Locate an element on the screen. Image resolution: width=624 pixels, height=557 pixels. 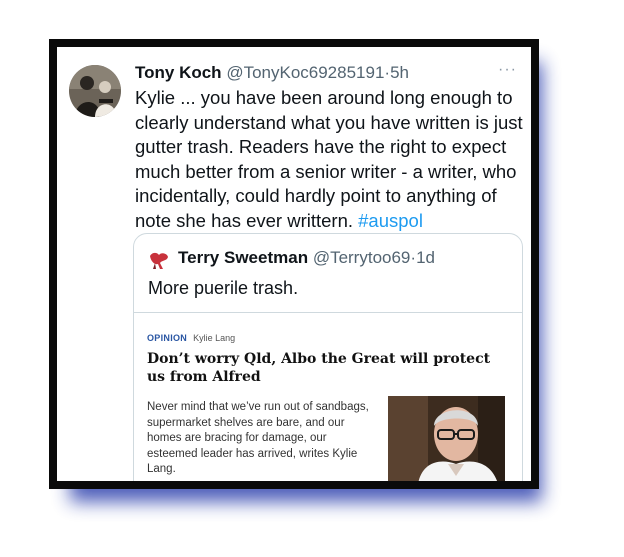
avatar is located at coordinates (95, 91).